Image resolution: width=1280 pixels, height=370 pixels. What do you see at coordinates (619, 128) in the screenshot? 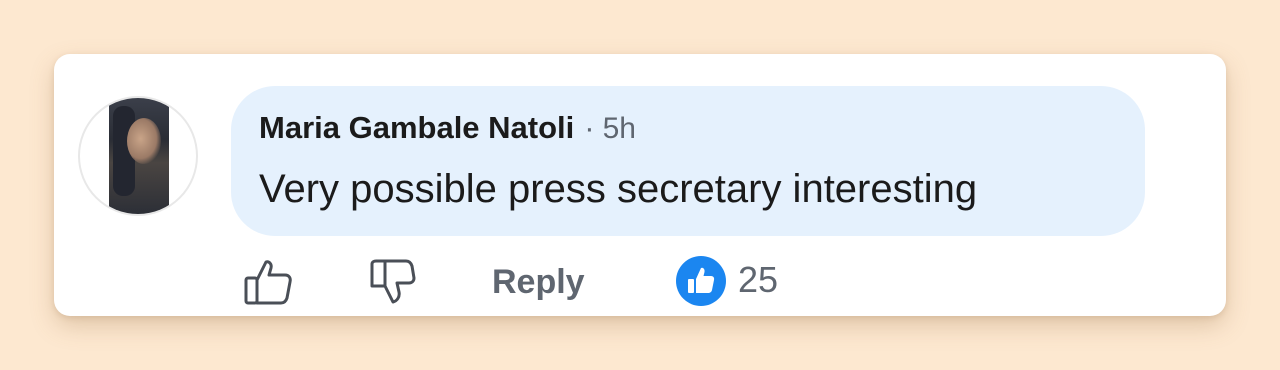
I see `comment-timestamp: 5h` at bounding box center [619, 128].